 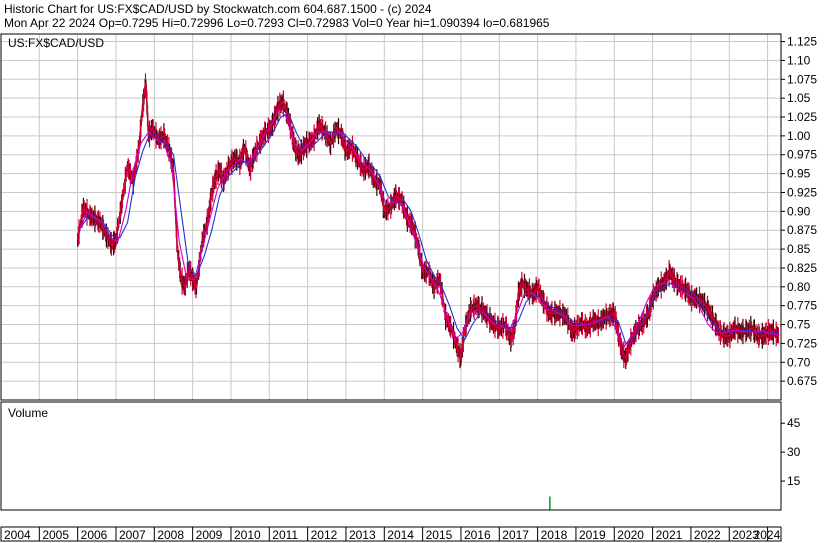 What do you see at coordinates (799, 362) in the screenshot?
I see `price-tick-label: 0.70` at bounding box center [799, 362].